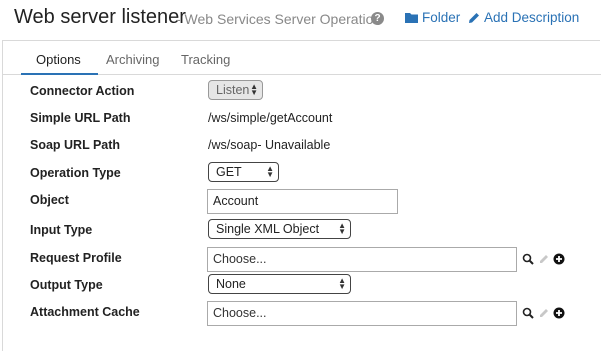 This screenshot has width=602, height=351. What do you see at coordinates (75, 173) in the screenshot?
I see `operation-type-label: Operation Type` at bounding box center [75, 173].